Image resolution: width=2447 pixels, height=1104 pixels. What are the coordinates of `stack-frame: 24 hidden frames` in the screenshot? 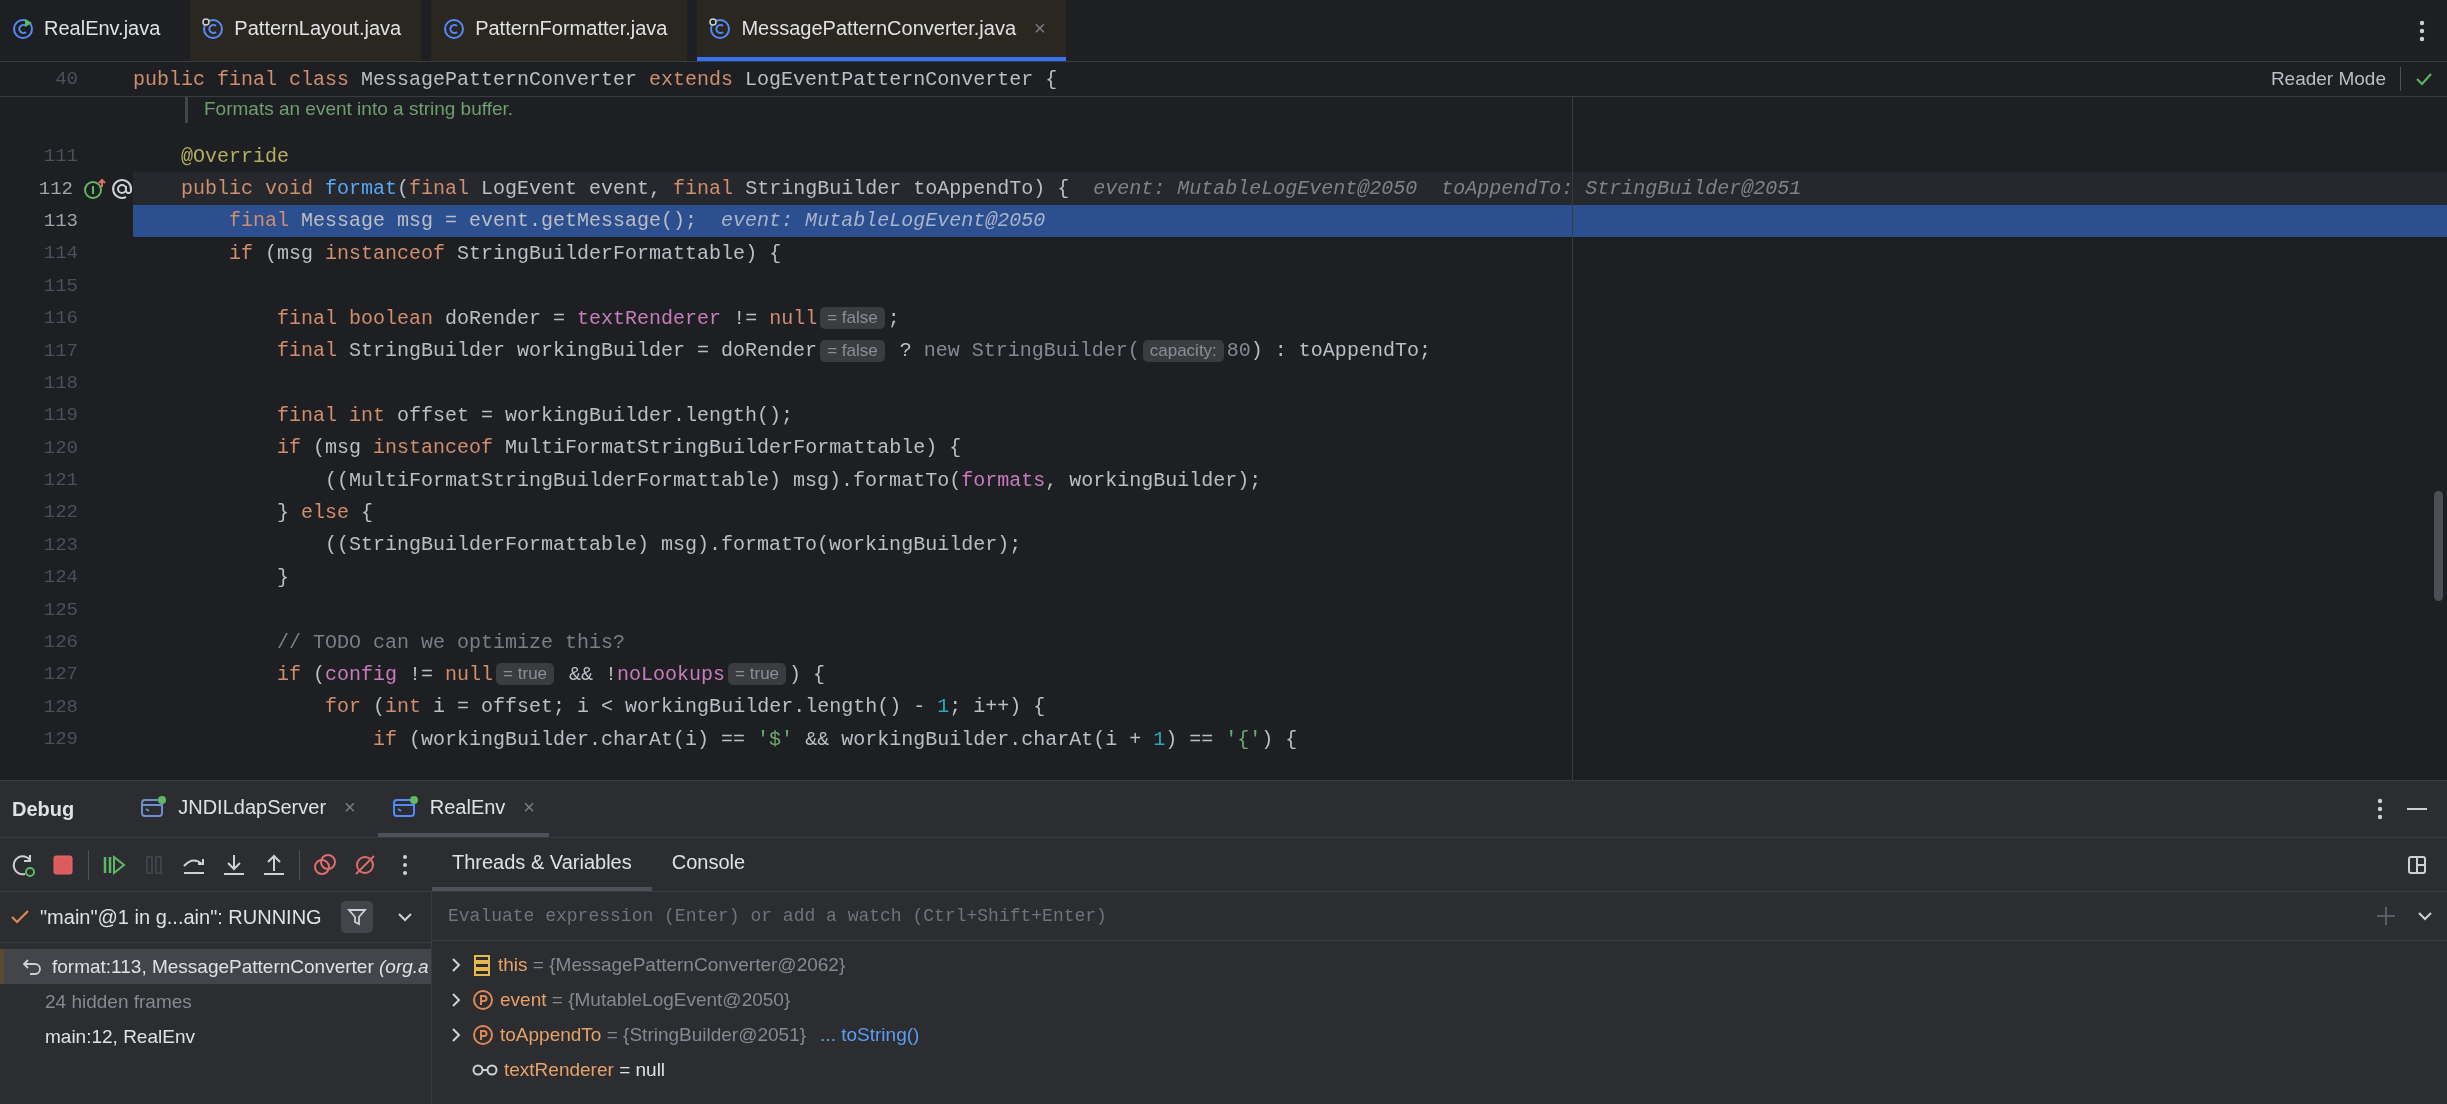 It's located at (215, 1001).